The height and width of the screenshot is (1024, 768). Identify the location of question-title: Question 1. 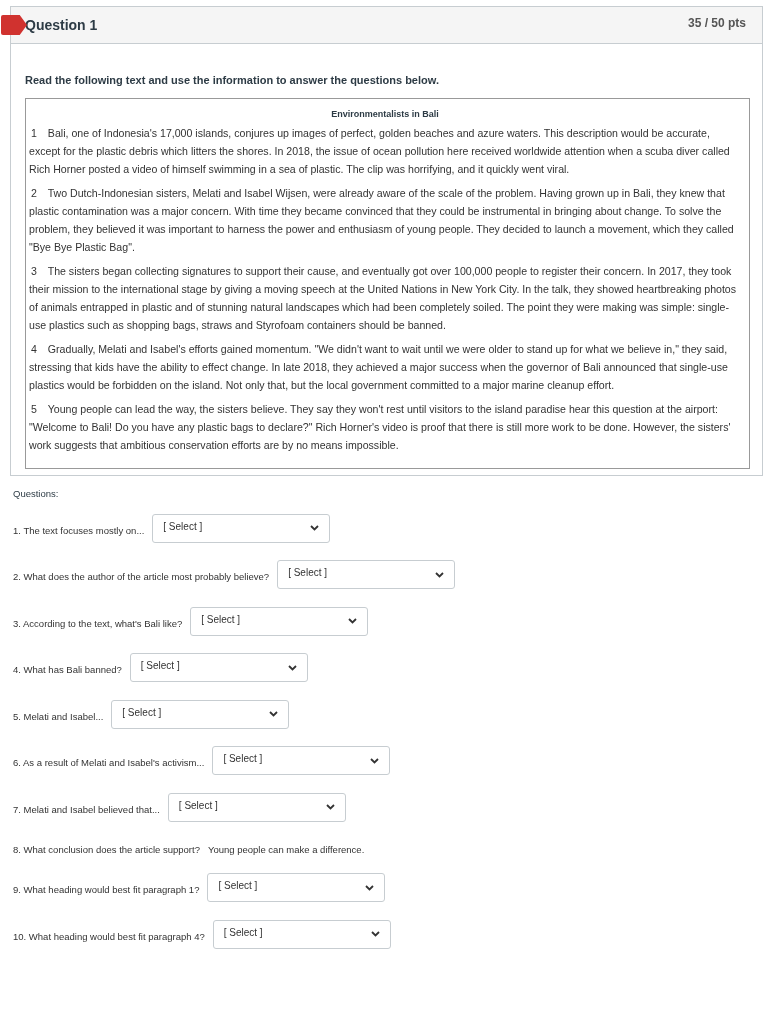
(61, 25).